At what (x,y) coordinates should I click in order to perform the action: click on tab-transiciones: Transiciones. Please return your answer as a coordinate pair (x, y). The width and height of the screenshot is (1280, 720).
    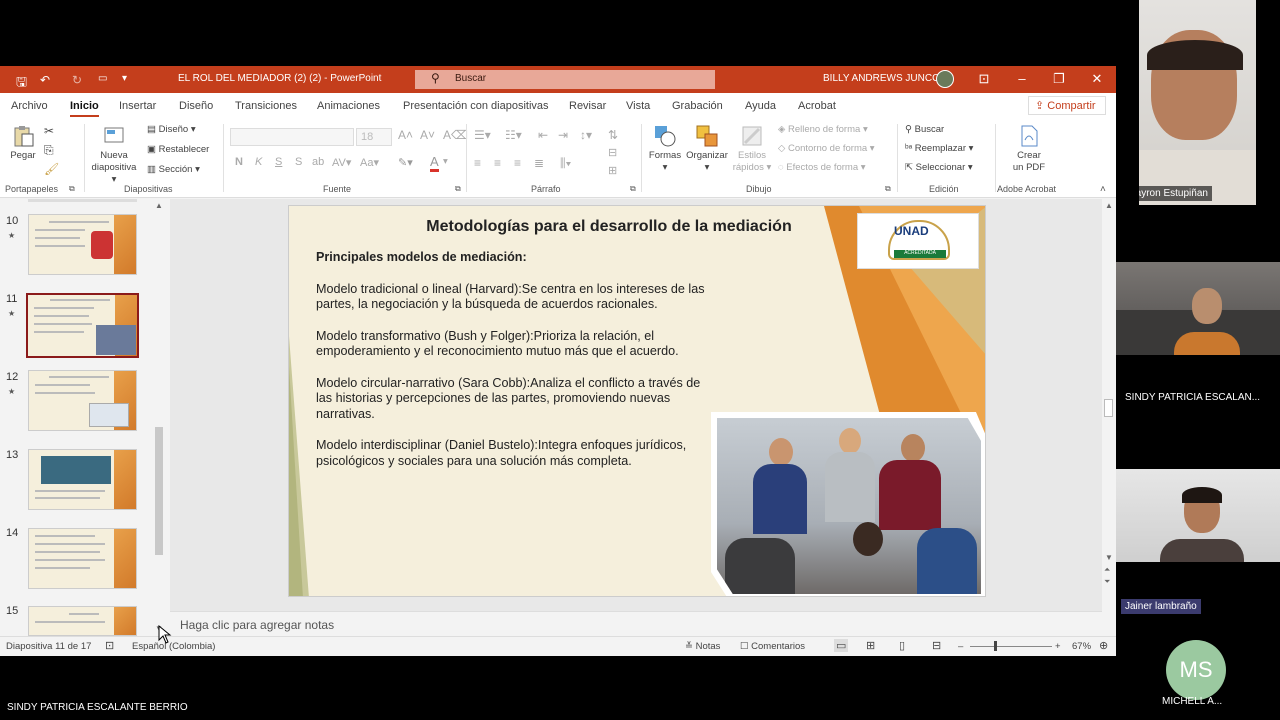
    Looking at the image, I should click on (266, 106).